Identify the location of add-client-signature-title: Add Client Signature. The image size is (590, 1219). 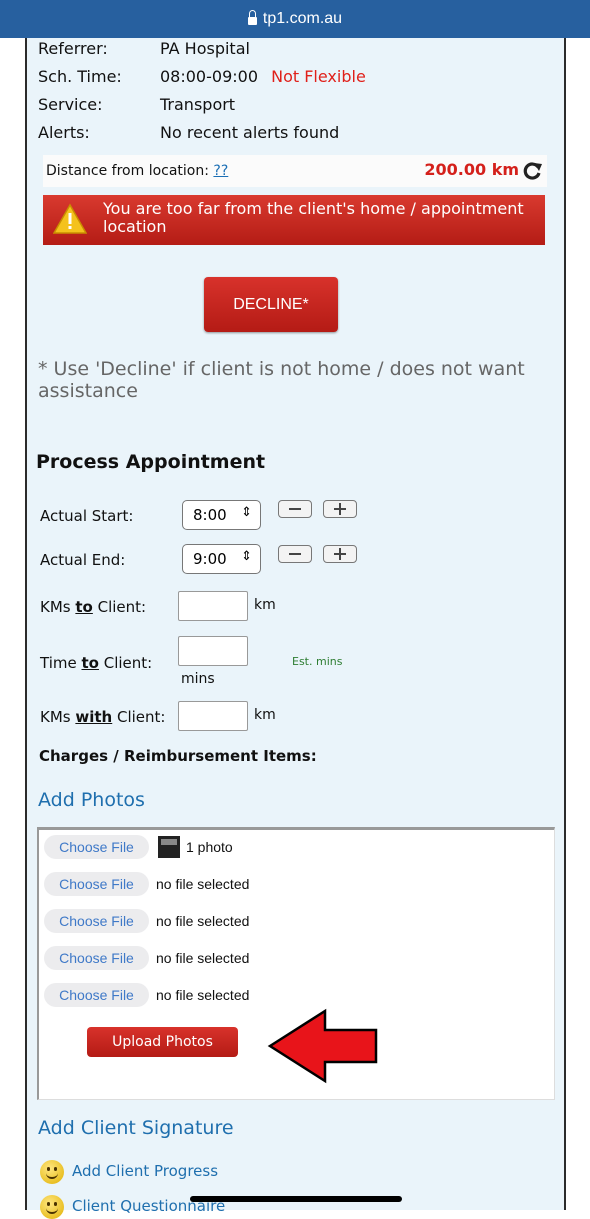
(136, 1128).